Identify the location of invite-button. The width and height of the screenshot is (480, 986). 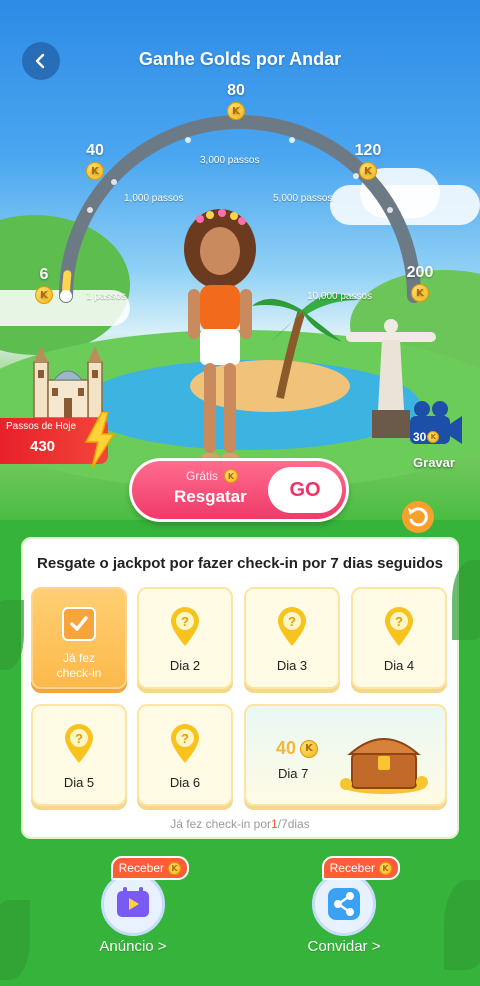
(344, 904).